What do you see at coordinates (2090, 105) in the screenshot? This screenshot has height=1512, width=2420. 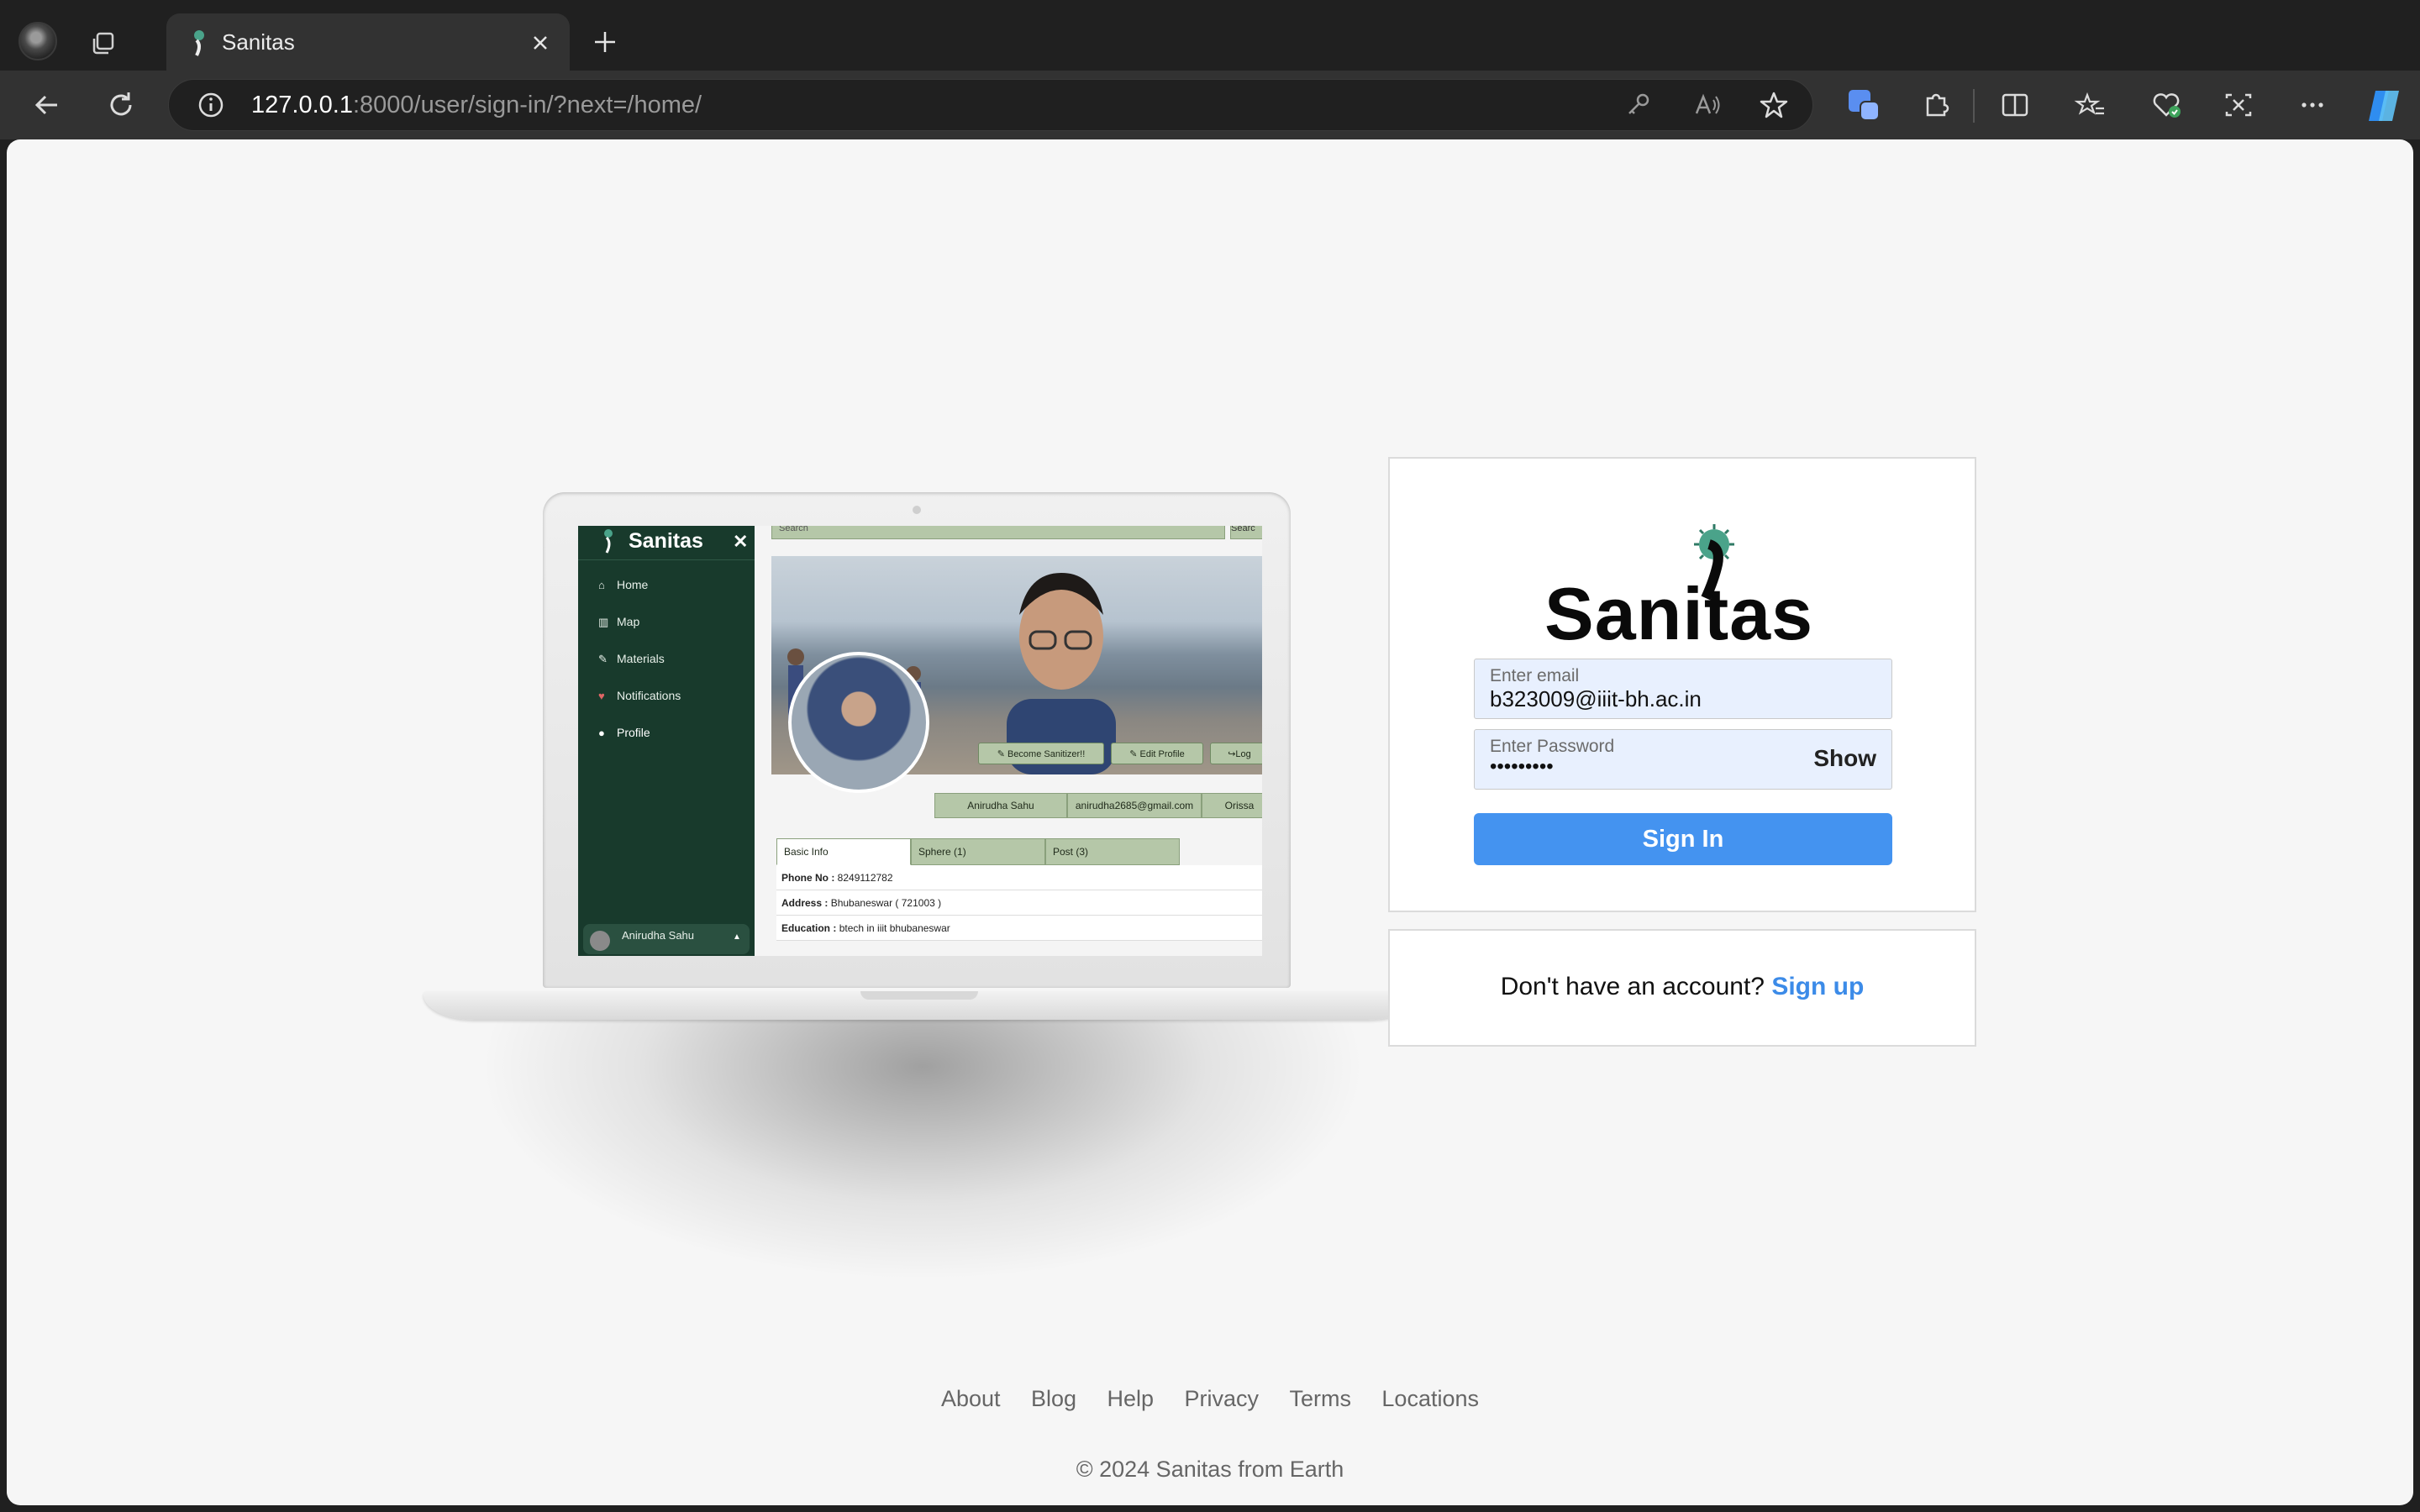 I see `favorites-icon` at bounding box center [2090, 105].